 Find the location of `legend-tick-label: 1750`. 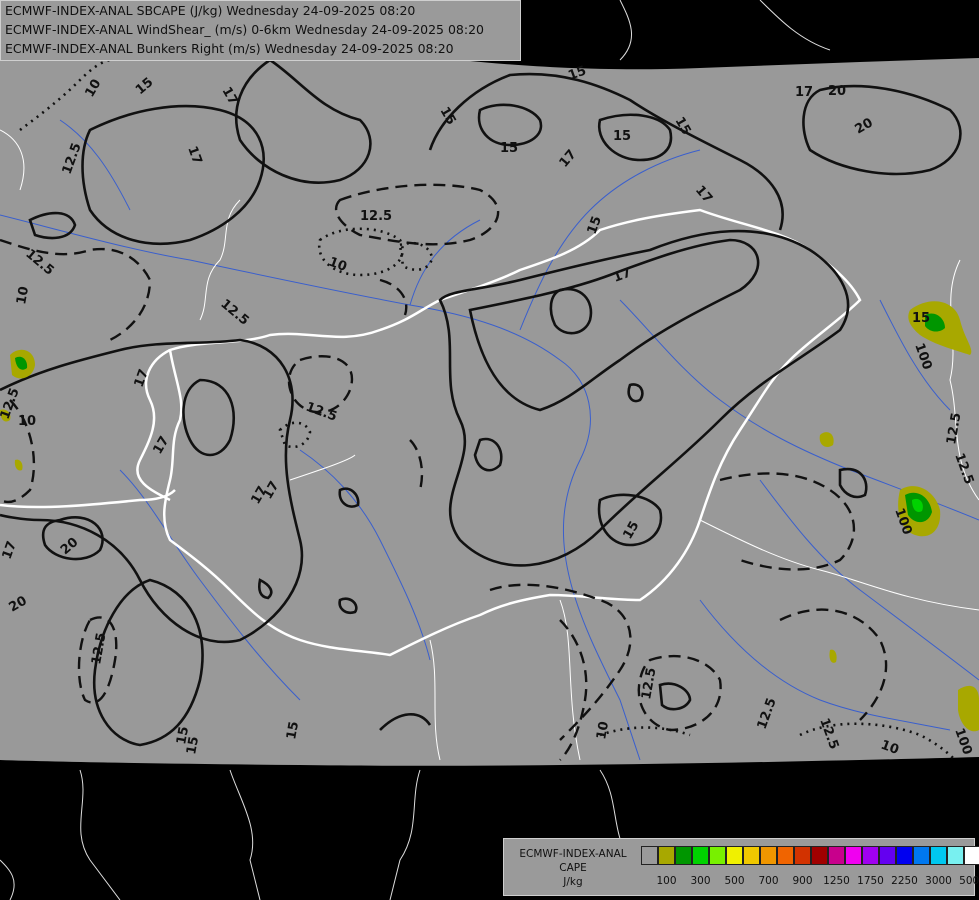

legend-tick-label: 1750 is located at coordinates (870, 881).